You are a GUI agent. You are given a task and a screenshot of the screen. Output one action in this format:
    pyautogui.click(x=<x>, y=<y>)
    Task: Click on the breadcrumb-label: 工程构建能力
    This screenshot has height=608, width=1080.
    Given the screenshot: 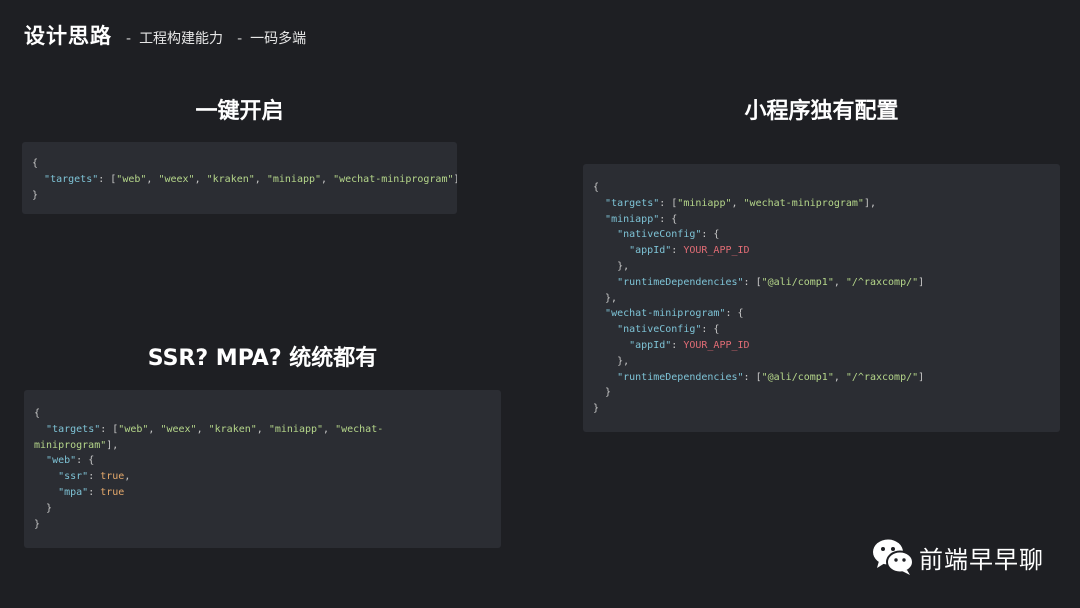 What is the action you would take?
    pyautogui.click(x=181, y=39)
    